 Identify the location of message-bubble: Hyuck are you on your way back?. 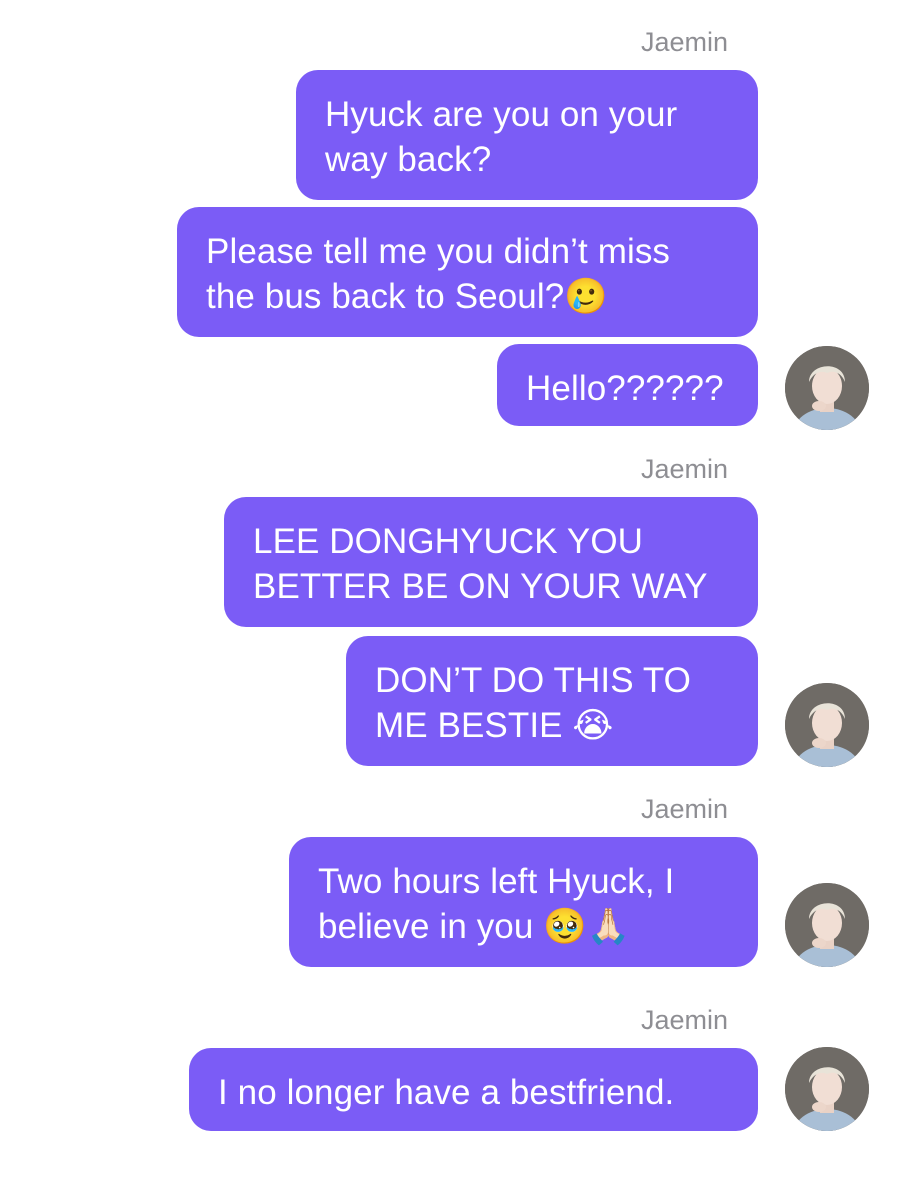
(527, 135).